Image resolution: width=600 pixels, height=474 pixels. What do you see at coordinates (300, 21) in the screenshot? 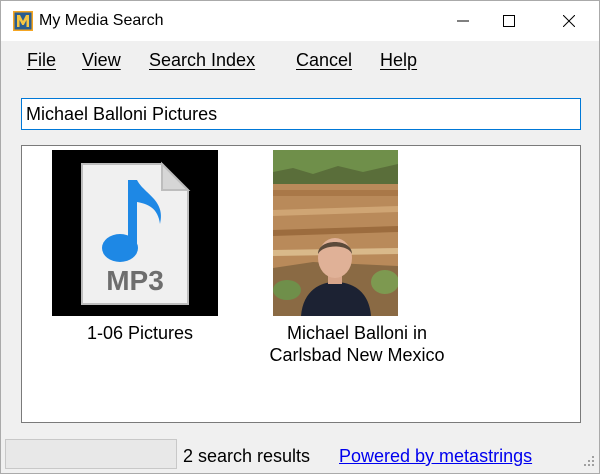
I see `title-bar: My Media Search` at bounding box center [300, 21].